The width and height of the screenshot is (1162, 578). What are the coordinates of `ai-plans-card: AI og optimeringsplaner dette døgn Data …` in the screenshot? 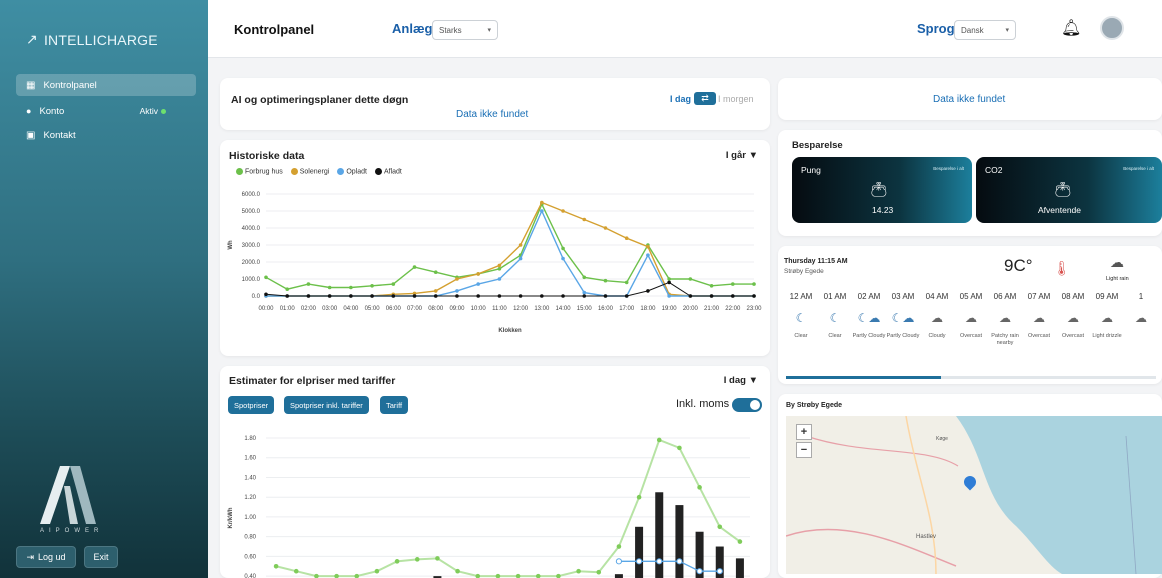 It's located at (495, 104).